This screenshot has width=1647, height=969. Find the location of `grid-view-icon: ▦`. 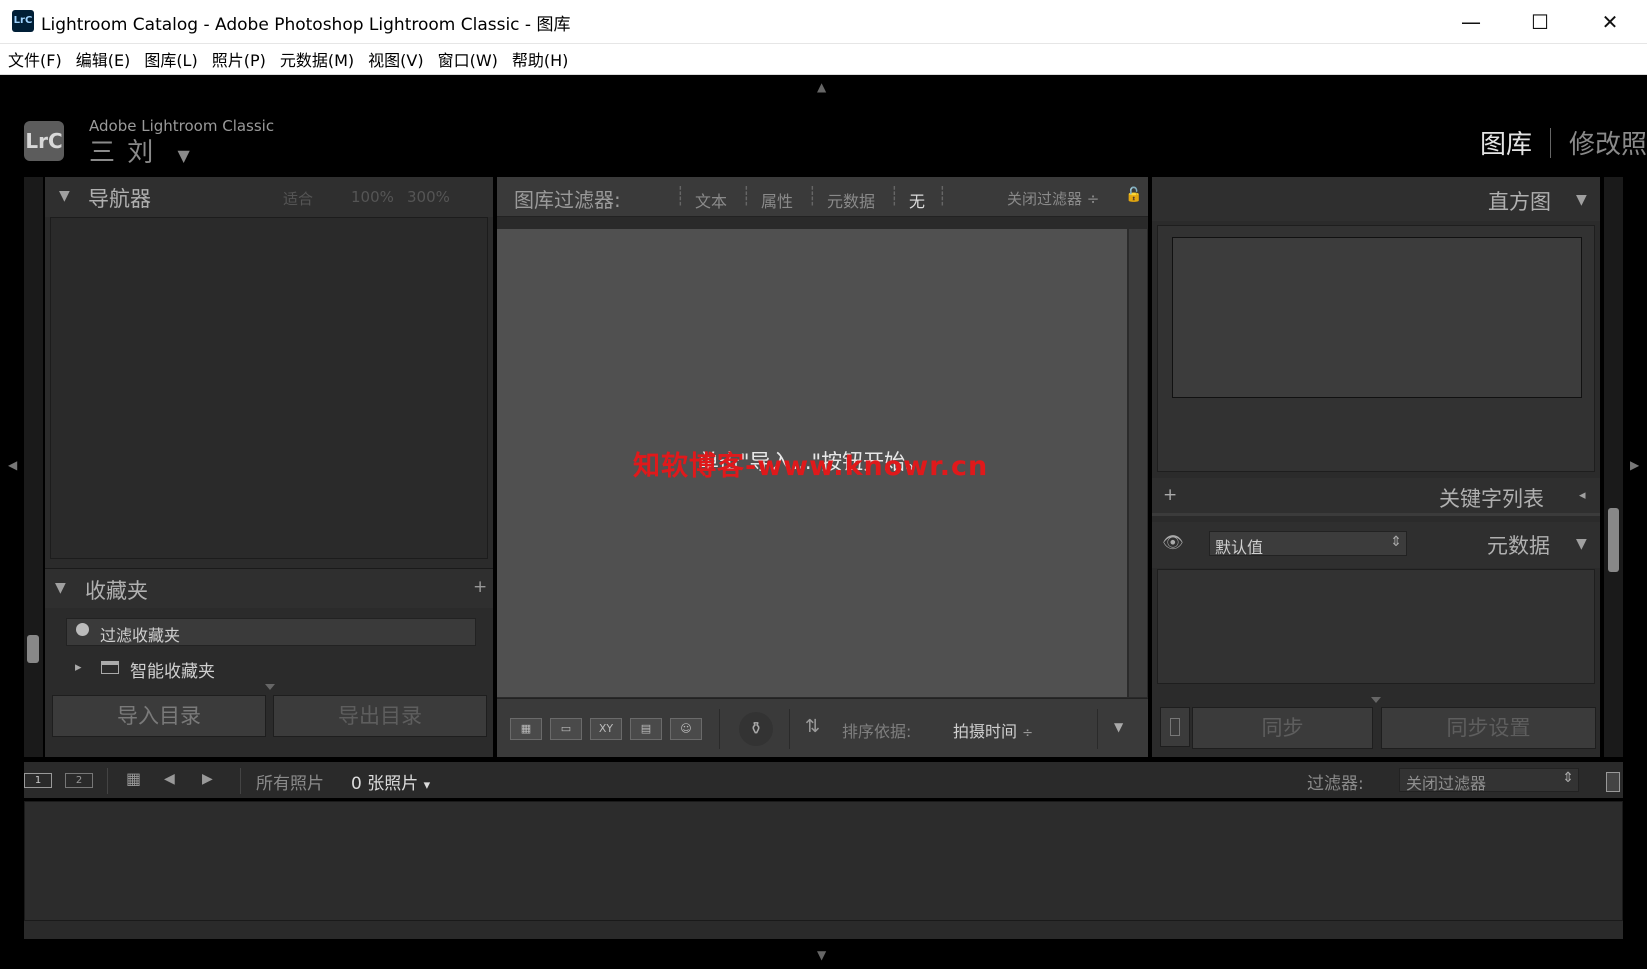

grid-view-icon: ▦ is located at coordinates (526, 729).